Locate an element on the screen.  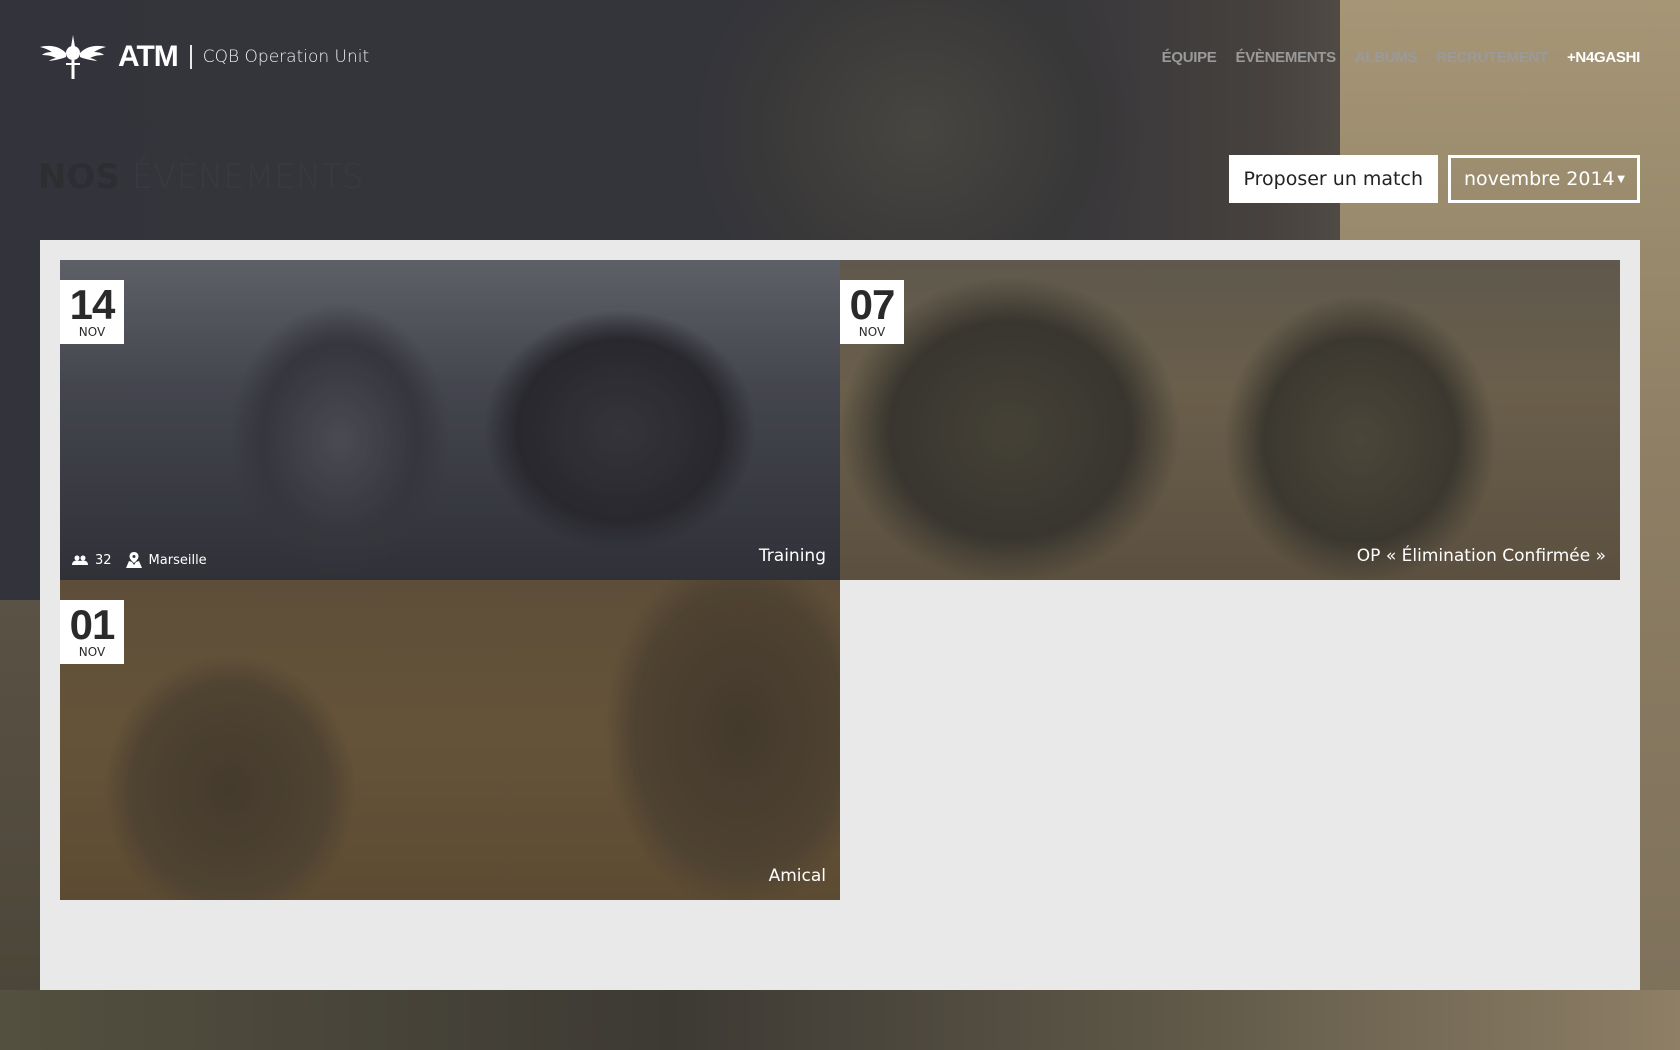
users-icon is located at coordinates (80, 560).